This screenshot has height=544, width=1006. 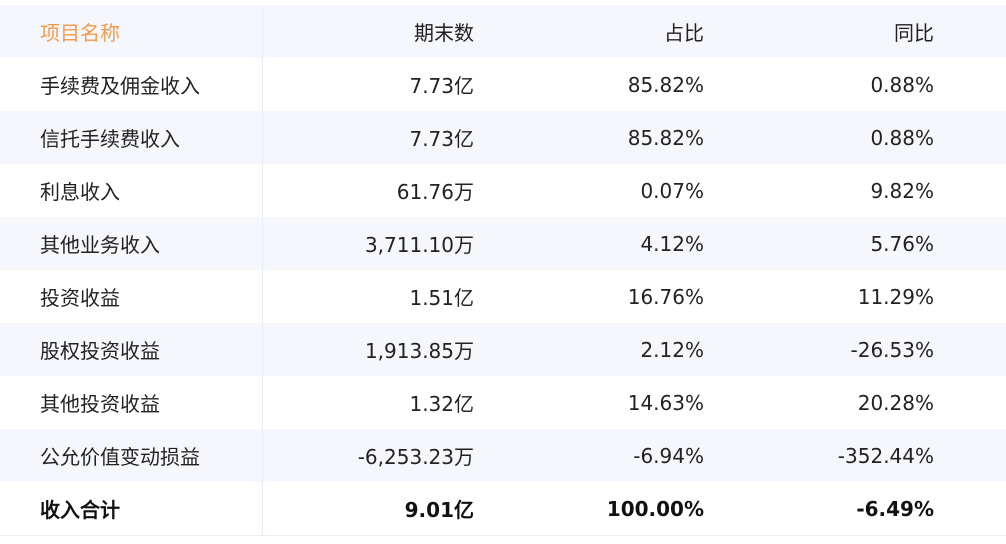 What do you see at coordinates (419, 245) in the screenshot?
I see `row-period-end: 3,711.10万` at bounding box center [419, 245].